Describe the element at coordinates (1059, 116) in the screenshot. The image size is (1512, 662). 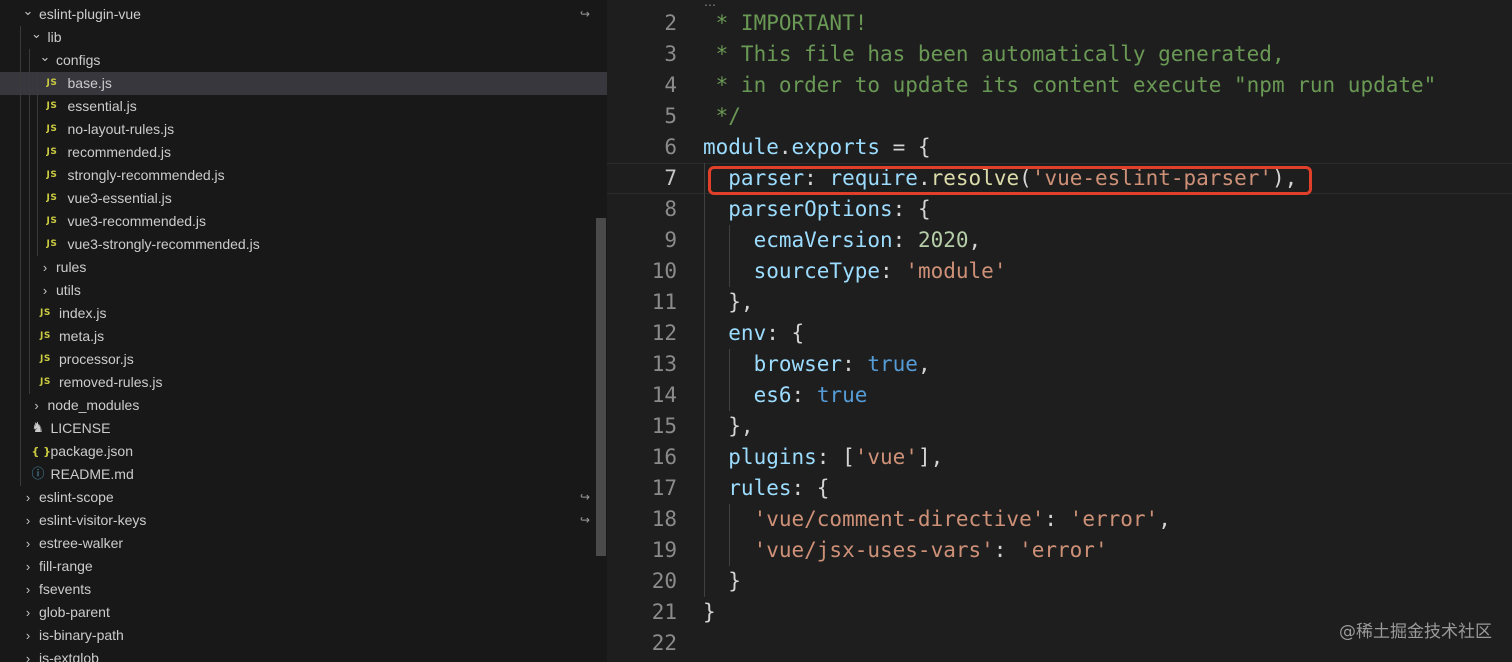
I see `code-line: 5 */` at that location.